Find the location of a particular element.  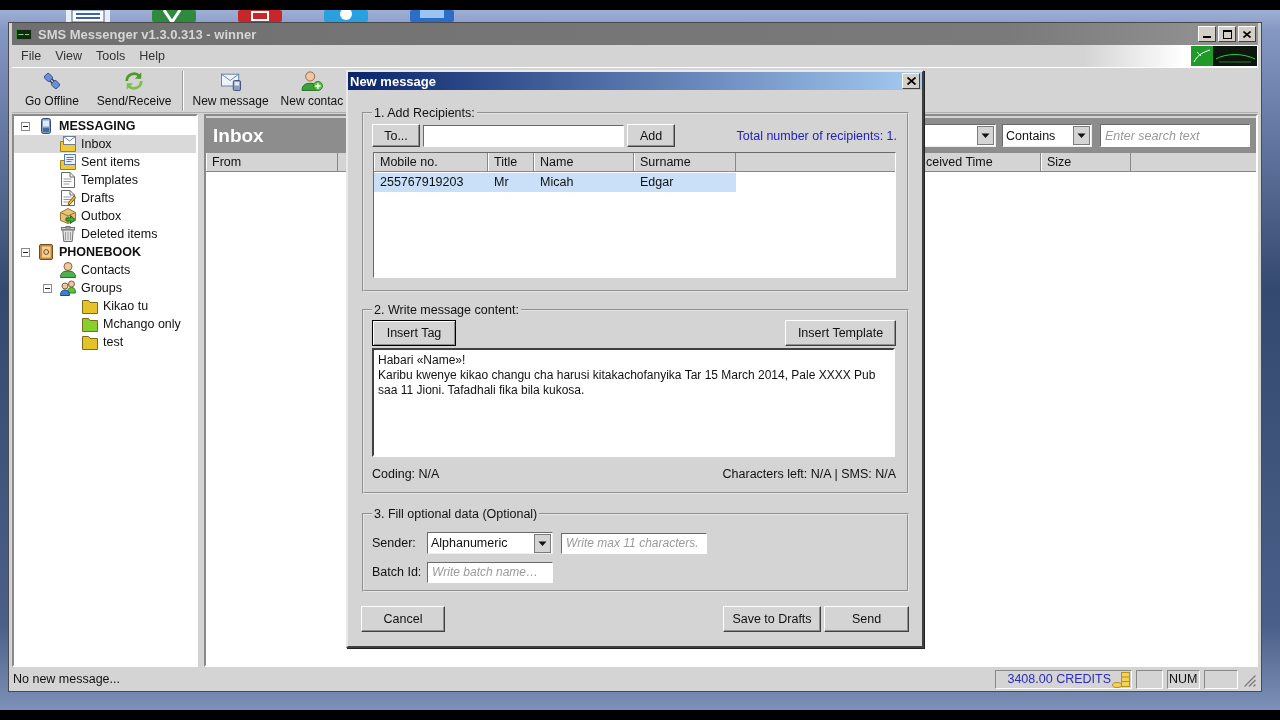

insert-template-button: Insert Template is located at coordinates (840, 333).